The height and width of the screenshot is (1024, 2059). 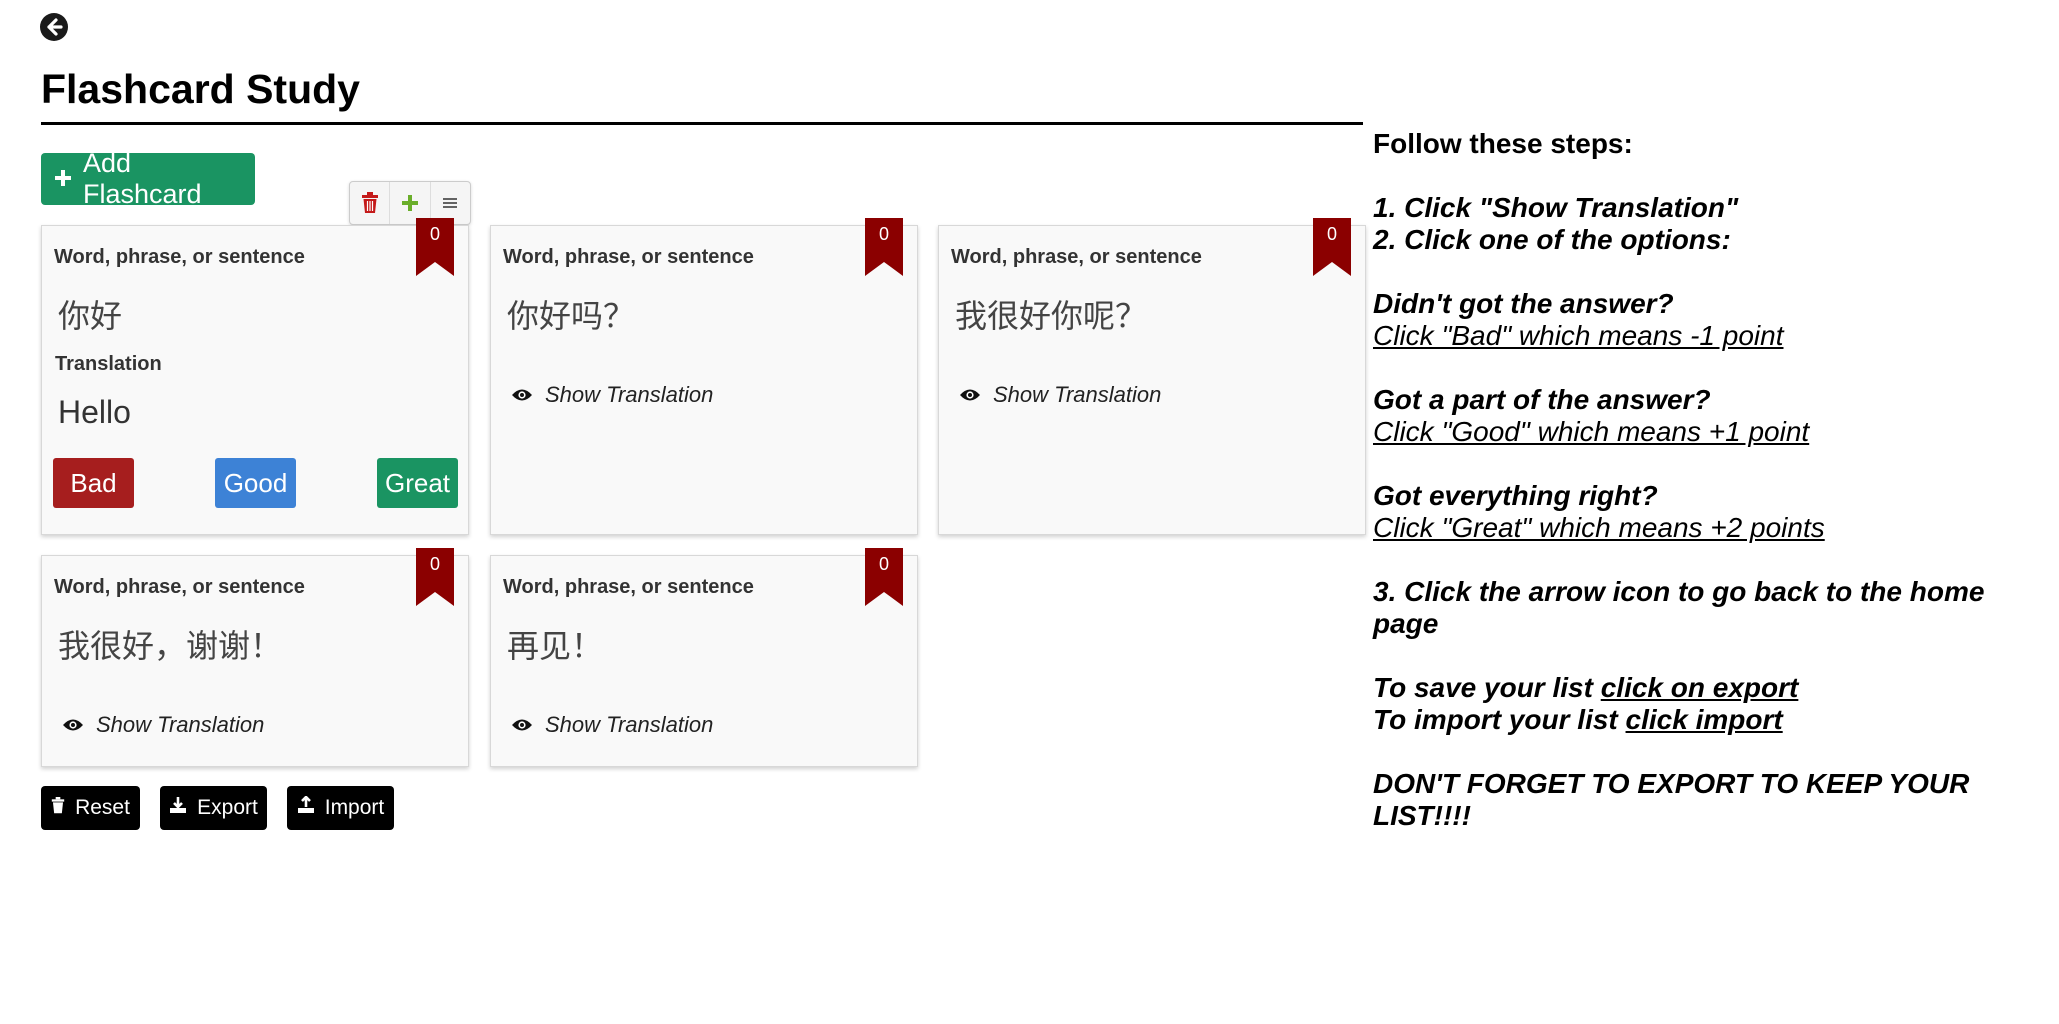 I want to click on import-prefix: To import your list, so click(x=1499, y=719).